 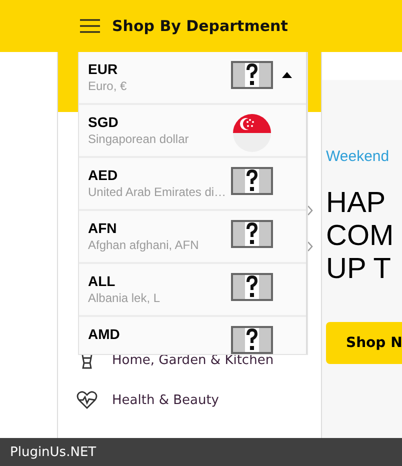 I want to click on caret-up-icon, so click(x=287, y=75).